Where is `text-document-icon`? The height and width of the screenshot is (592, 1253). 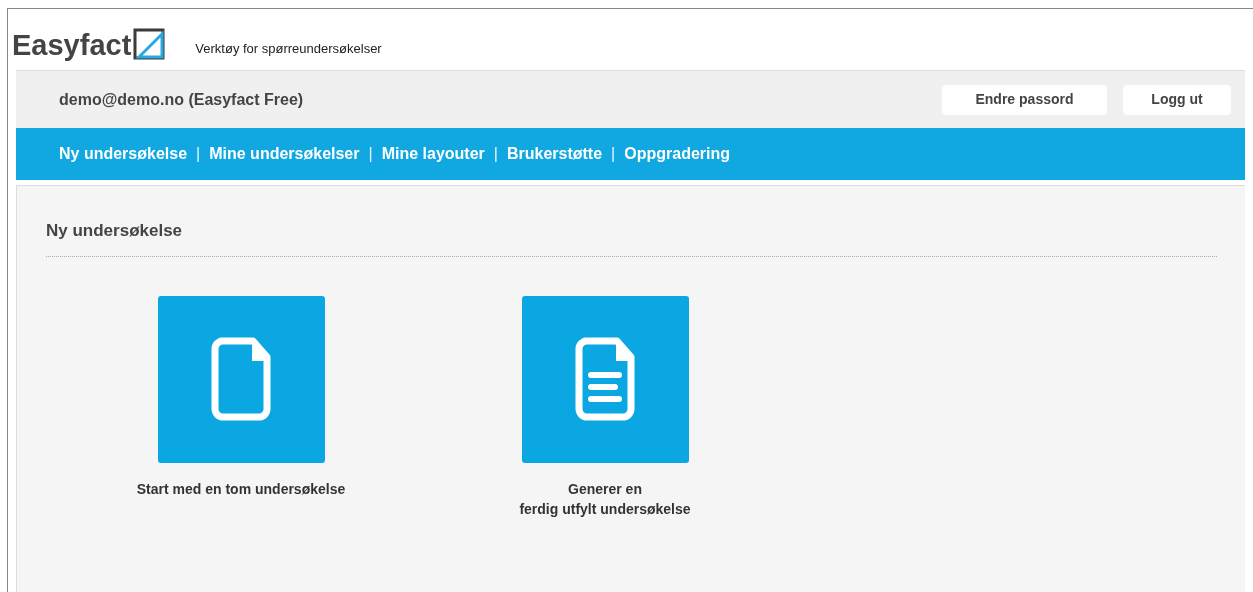 text-document-icon is located at coordinates (605, 379).